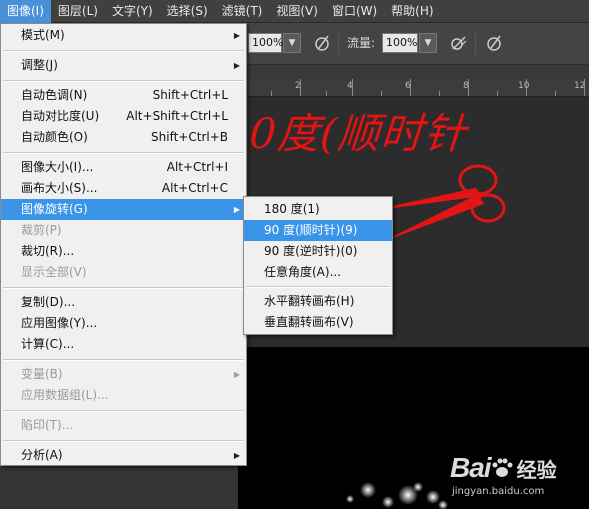 This screenshot has width=589, height=509. I want to click on menu-item-adjustments: 调整(J) ▶, so click(123, 65).